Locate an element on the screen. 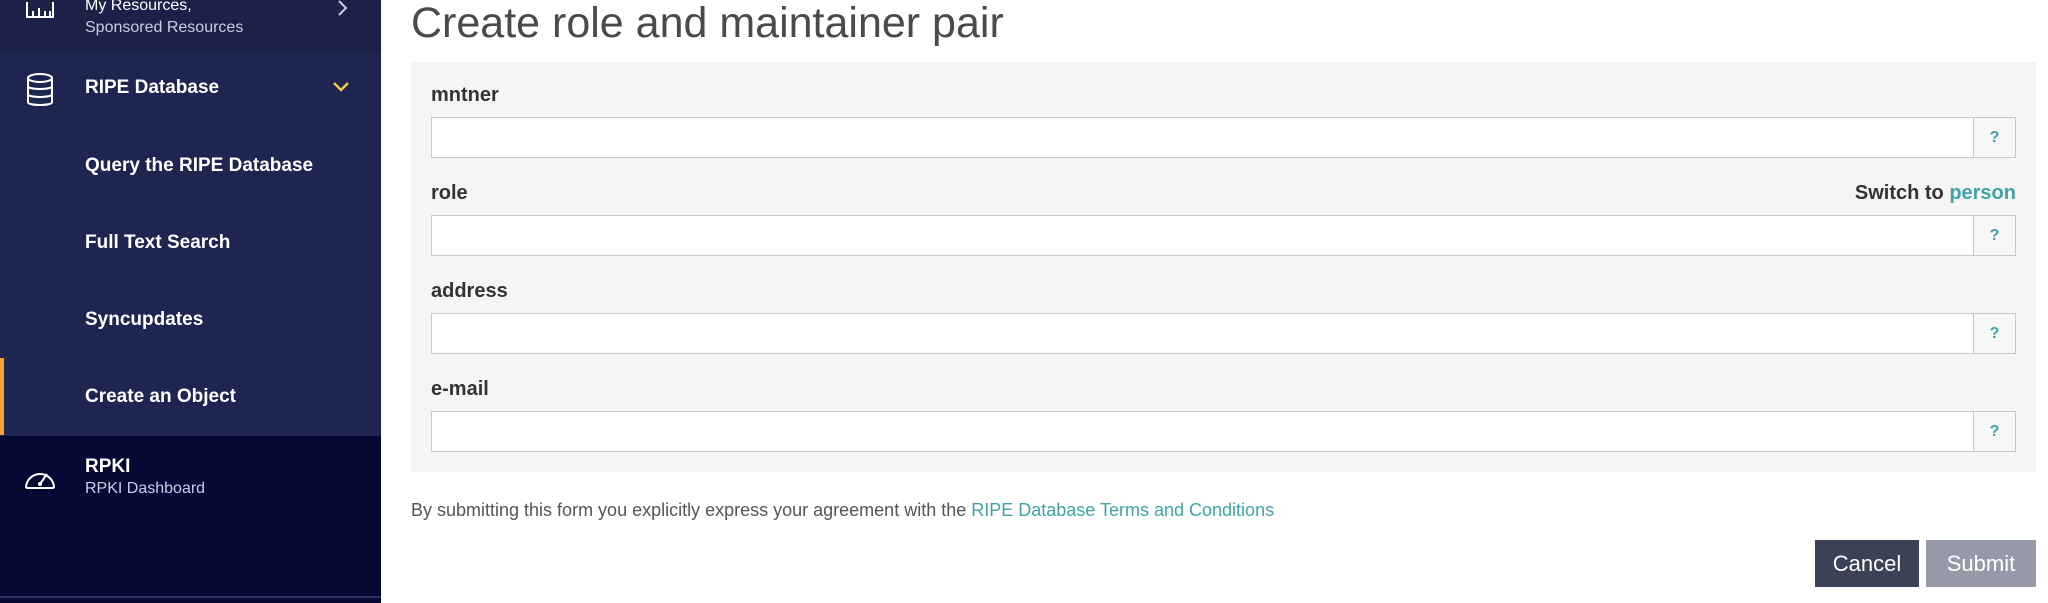 This screenshot has width=2048, height=603. email-input is located at coordinates (1203, 431).